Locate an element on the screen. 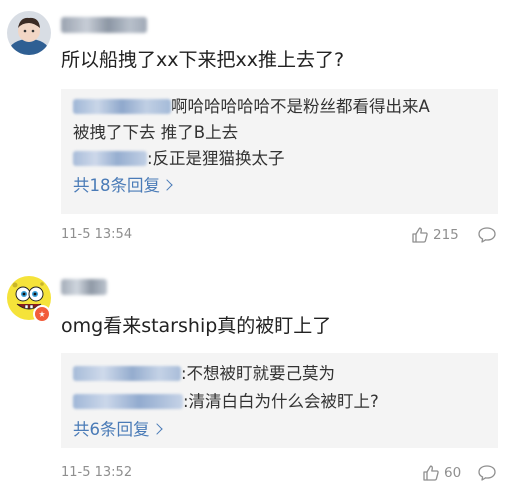  more-replies-link: 共6条回复 is located at coordinates (118, 430).